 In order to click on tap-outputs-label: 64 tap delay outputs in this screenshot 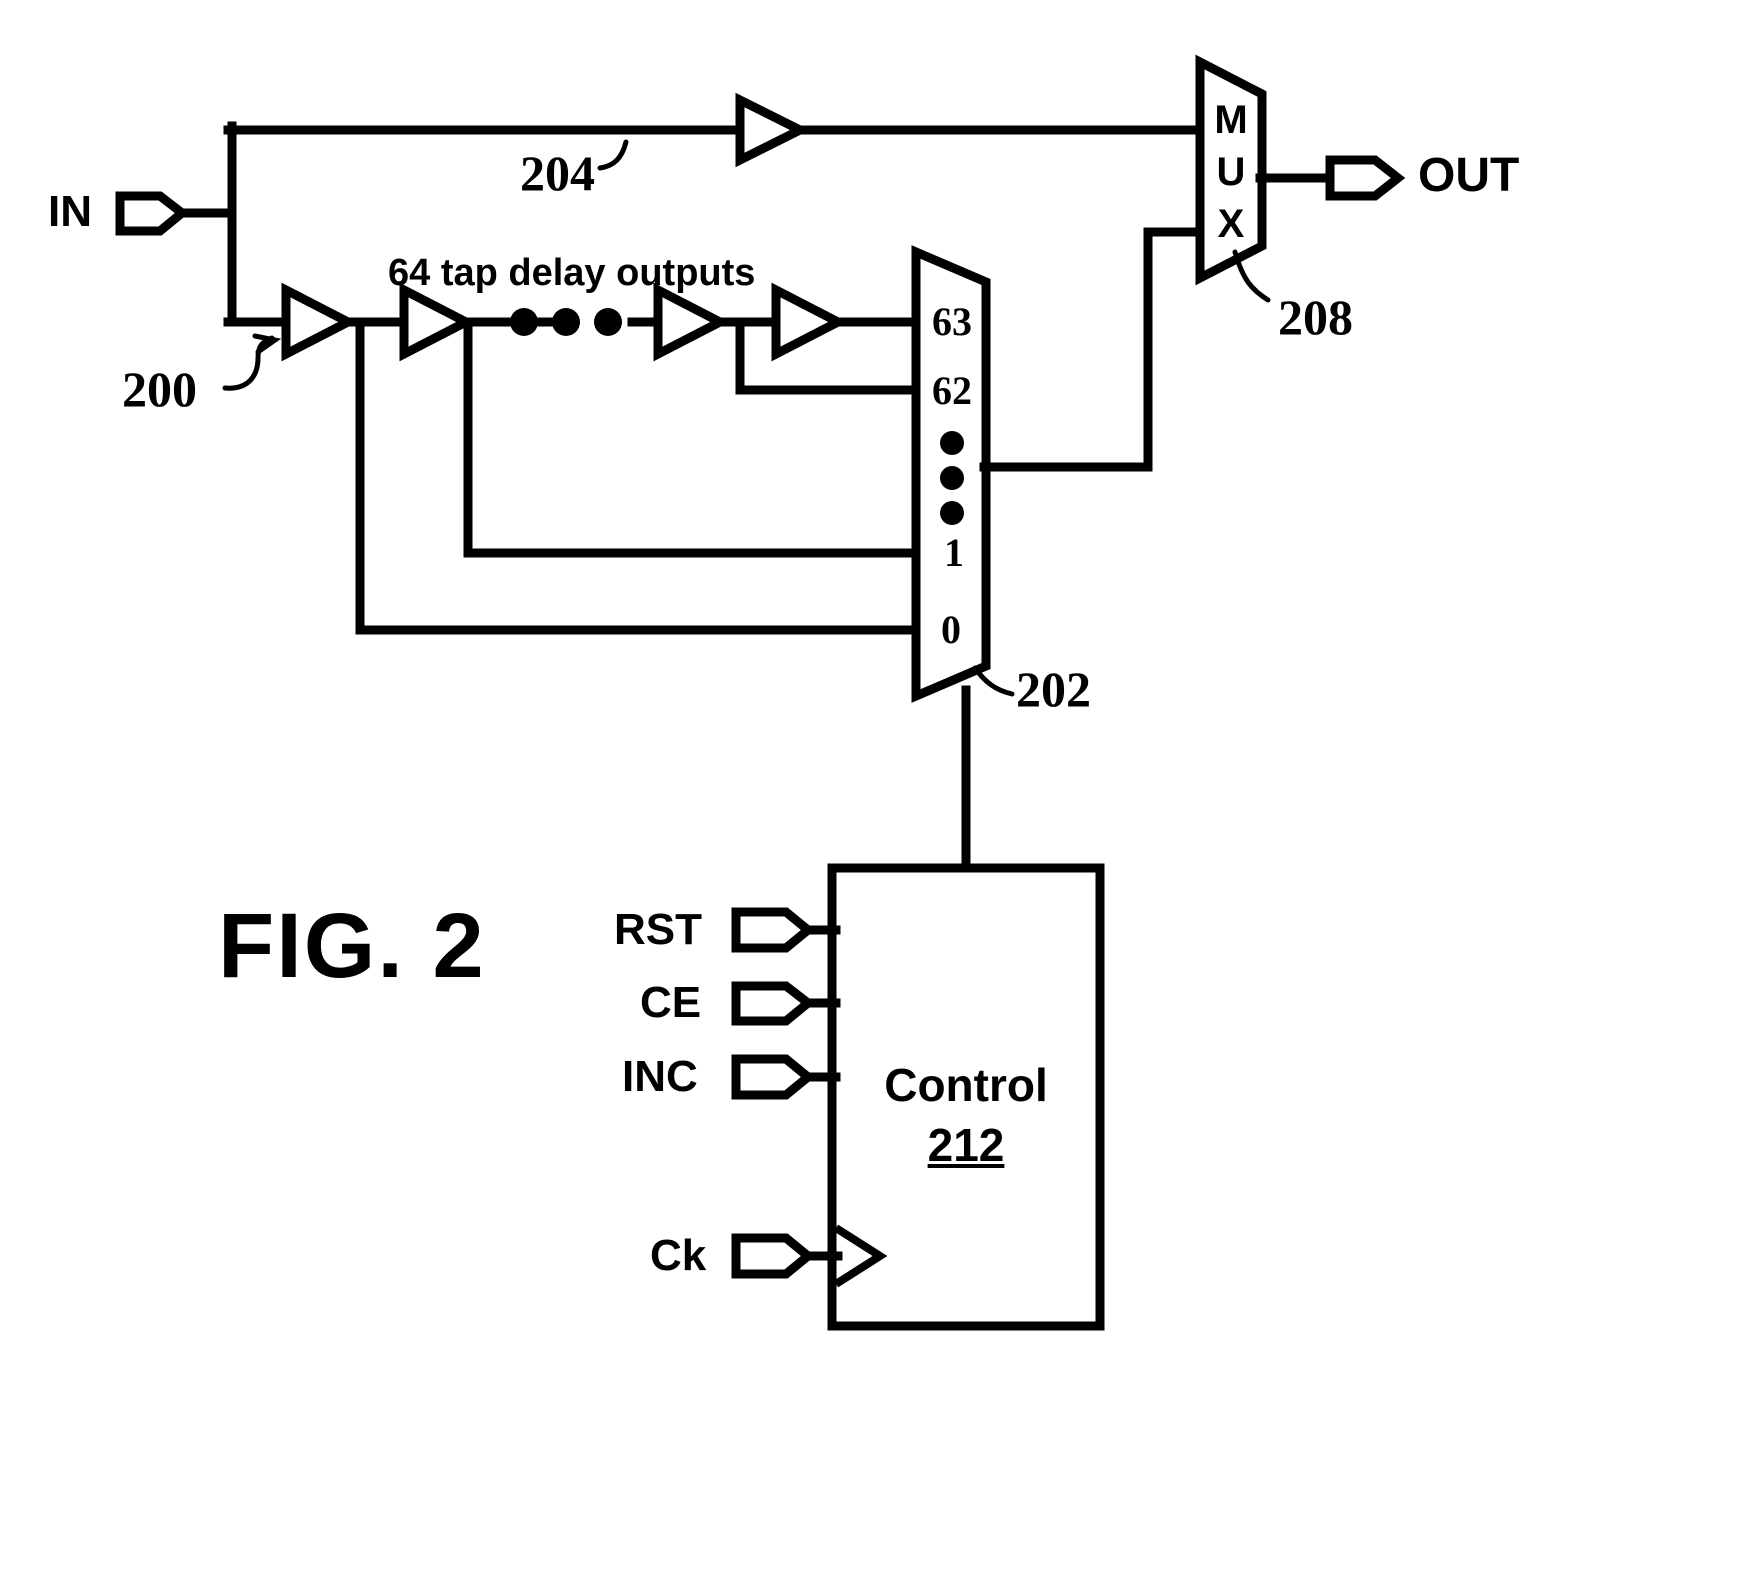, I will do `click(572, 273)`.